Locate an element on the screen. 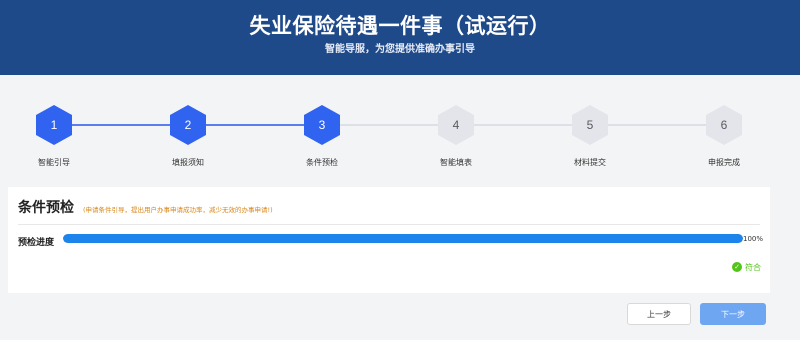 Image resolution: width=800 pixels, height=340 pixels. next-step-button: 下一步 is located at coordinates (733, 314).